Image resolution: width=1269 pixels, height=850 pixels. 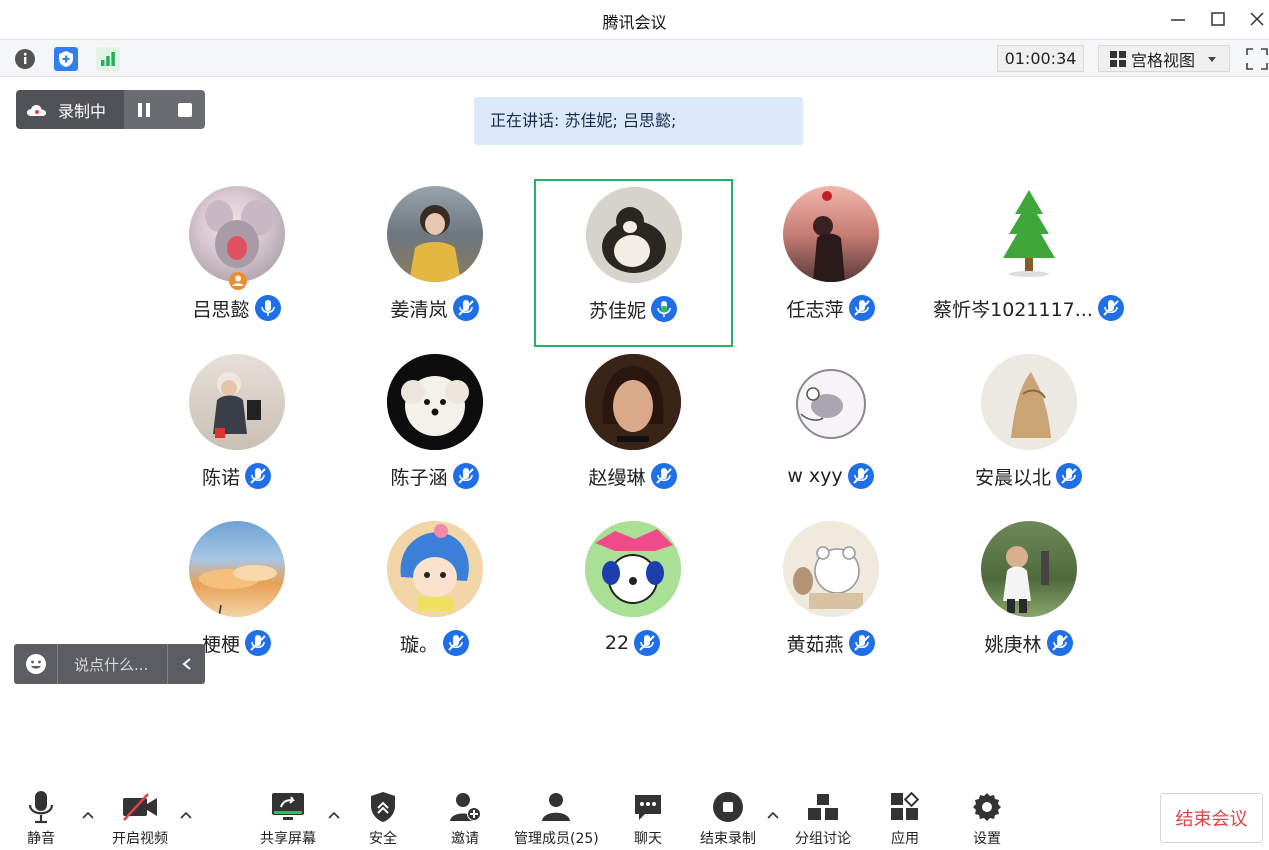 I want to click on recording-status: 录制中, so click(x=70, y=109).